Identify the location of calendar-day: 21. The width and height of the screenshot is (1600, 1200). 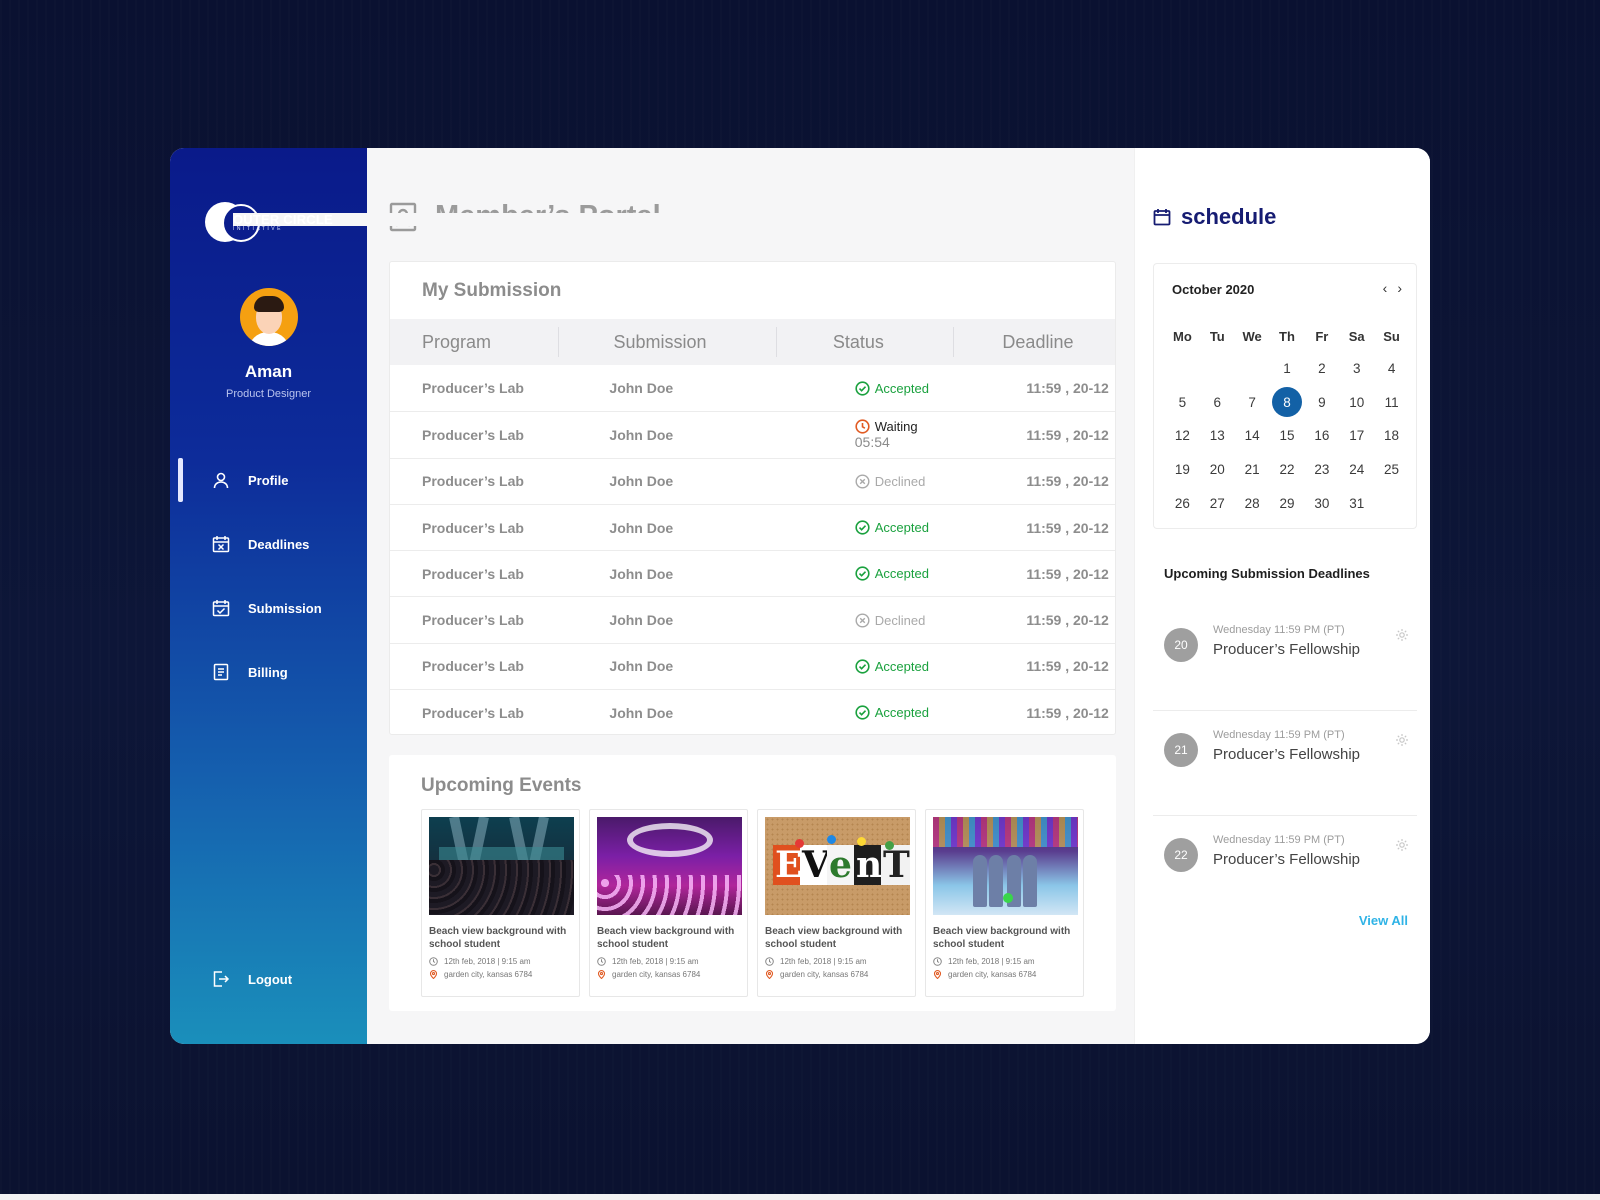
(1252, 470).